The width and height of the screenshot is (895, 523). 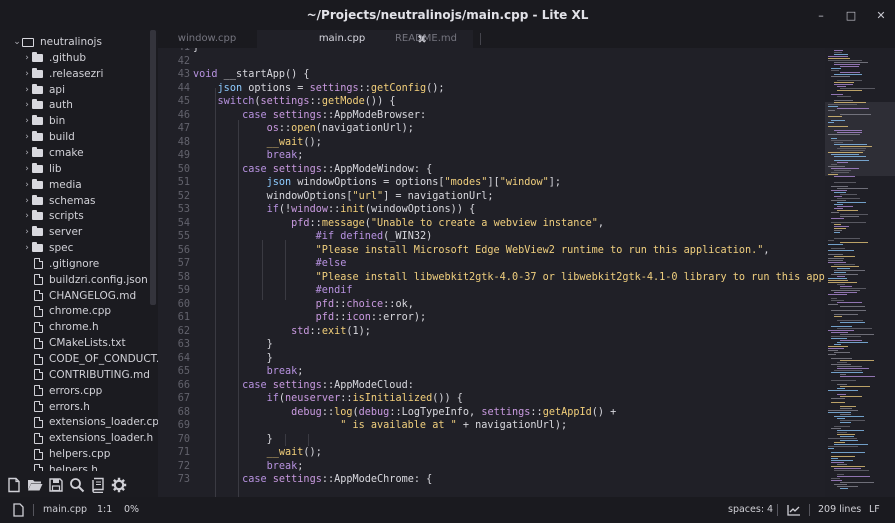 I want to click on code-line: switch(settings::getMode()) {, so click(x=294, y=101).